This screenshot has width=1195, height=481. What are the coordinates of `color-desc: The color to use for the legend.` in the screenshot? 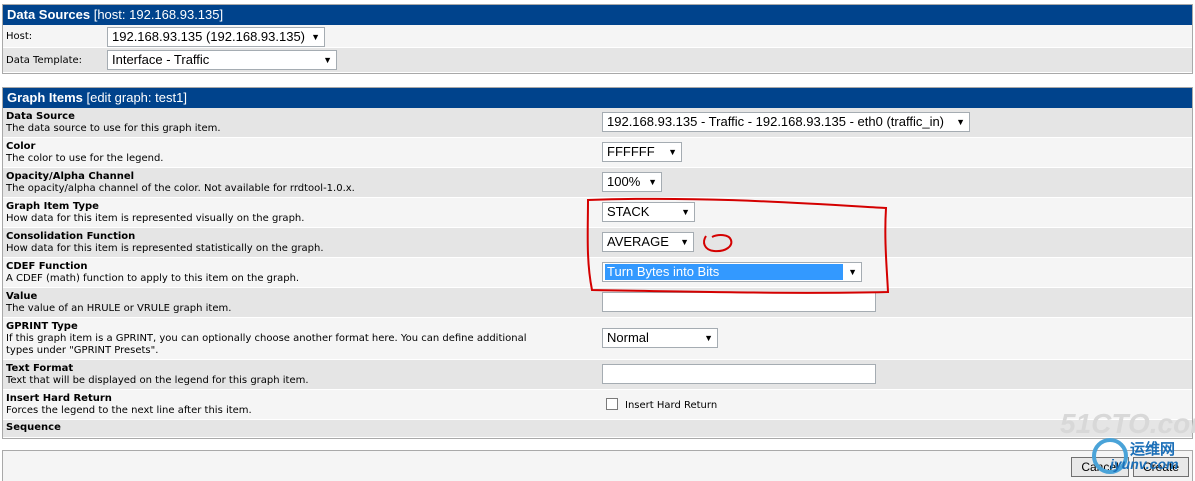 It's located at (85, 158).